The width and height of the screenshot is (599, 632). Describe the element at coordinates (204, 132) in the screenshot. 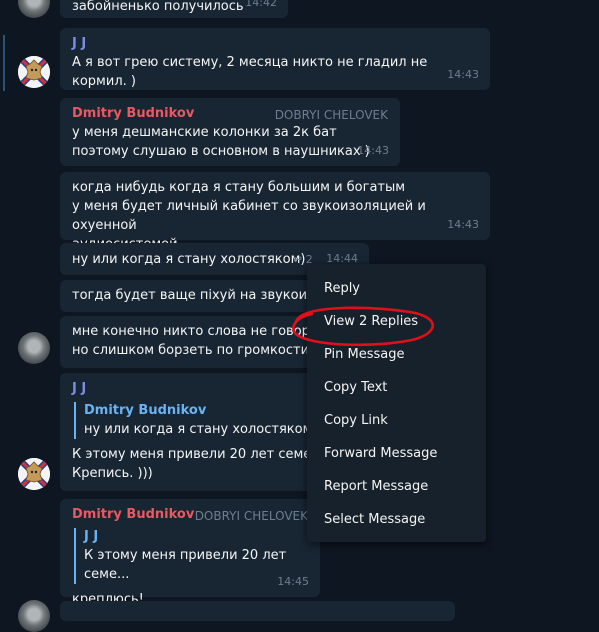

I see `message-line: у меня дешманские колонки за 2к бат` at that location.